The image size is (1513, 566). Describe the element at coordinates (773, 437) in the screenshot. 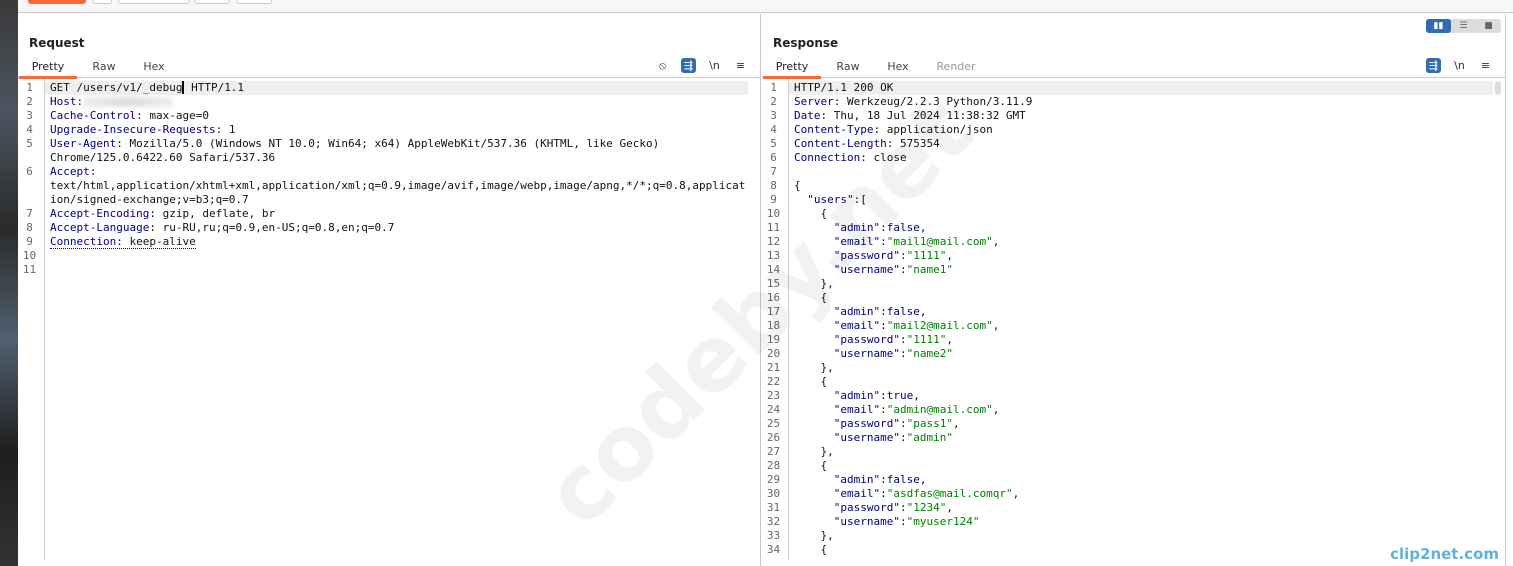

I see `line-number: 26` at that location.